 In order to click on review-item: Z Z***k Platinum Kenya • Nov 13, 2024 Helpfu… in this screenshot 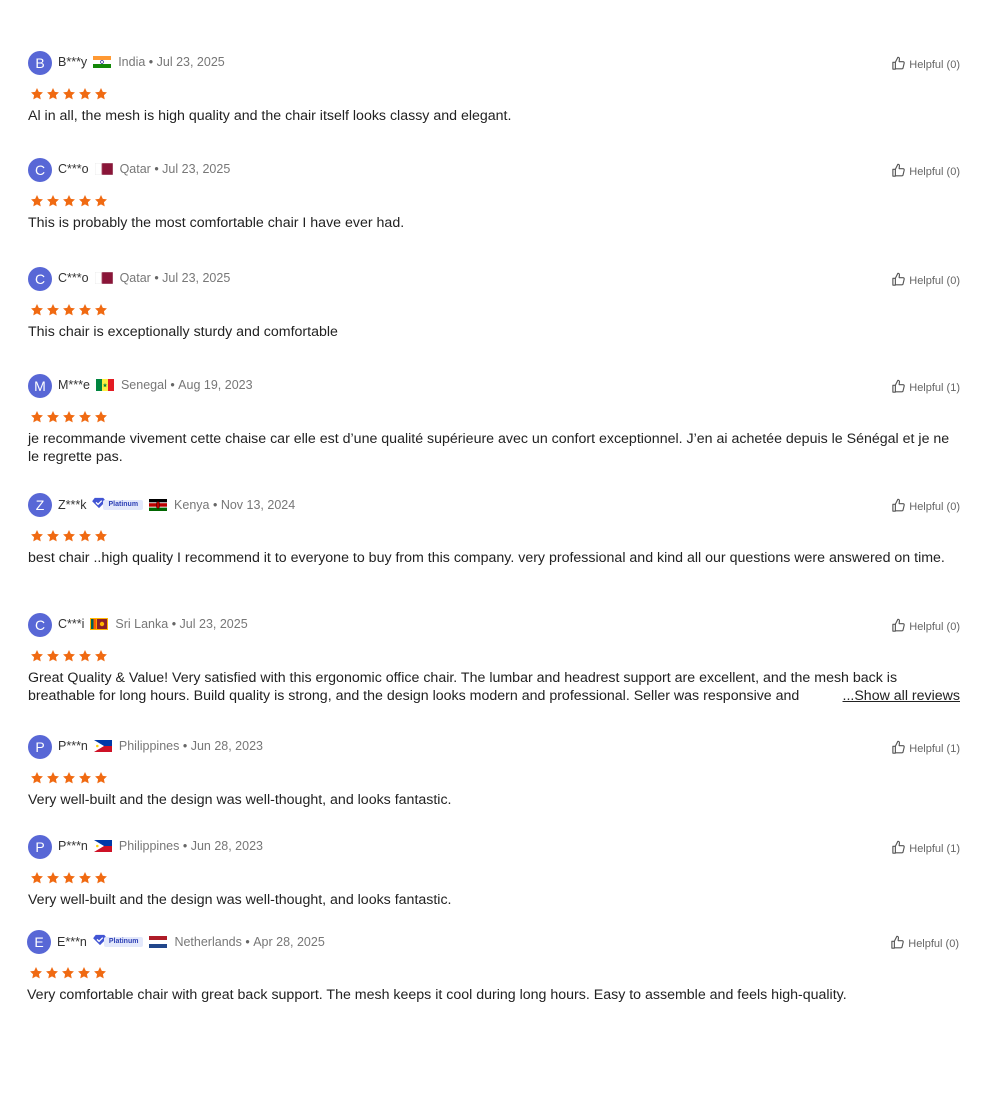, I will do `click(494, 529)`.